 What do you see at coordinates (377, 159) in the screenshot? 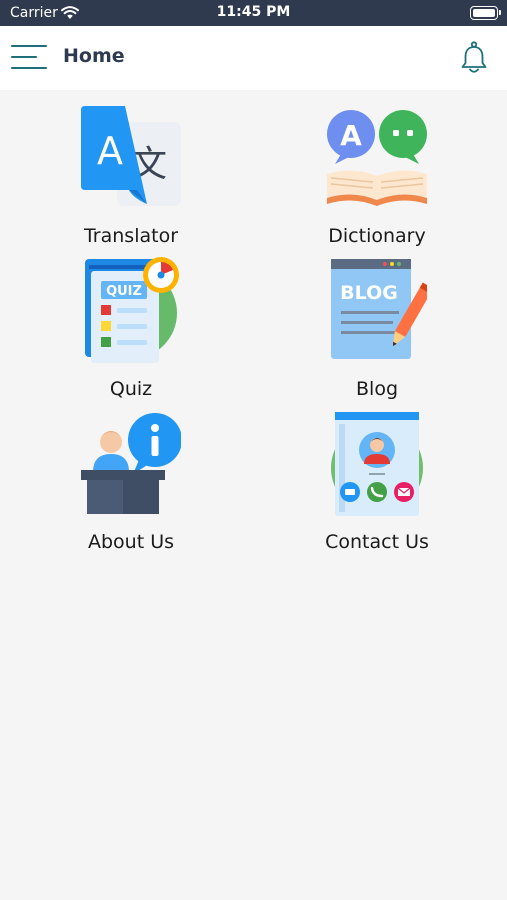
I see `dictionary-icon: A` at bounding box center [377, 159].